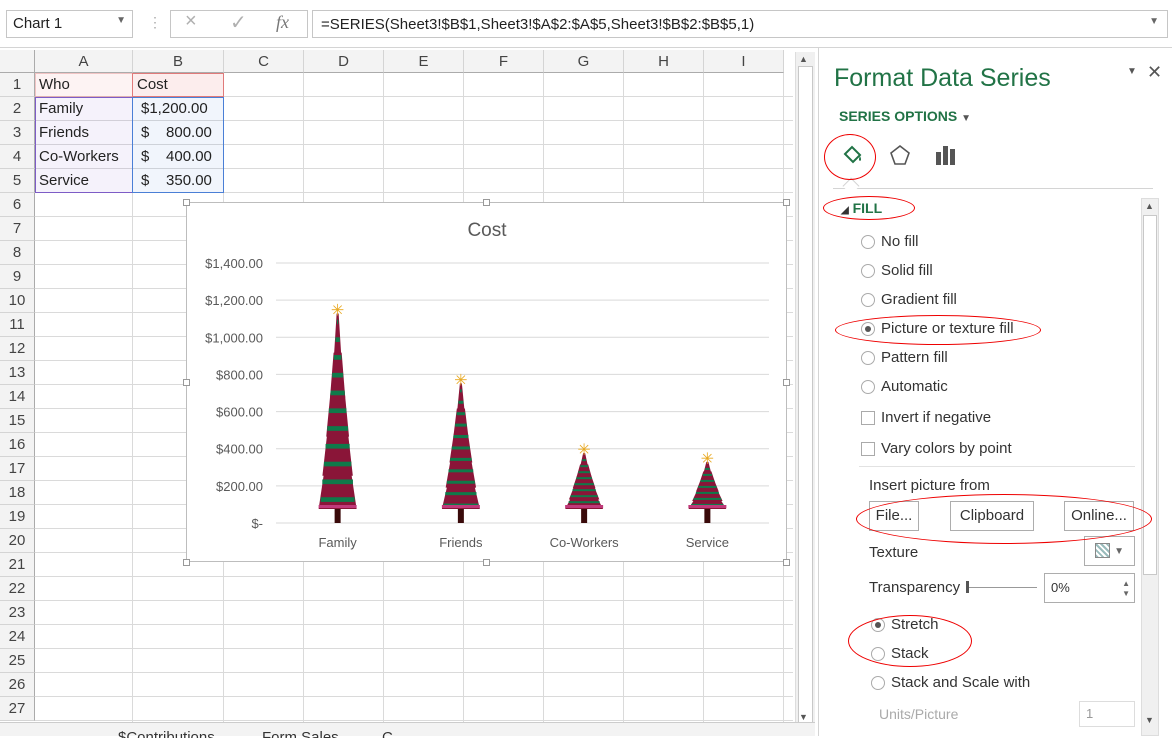  Describe the element at coordinates (54, 85) in the screenshot. I see `cell: Who` at that location.